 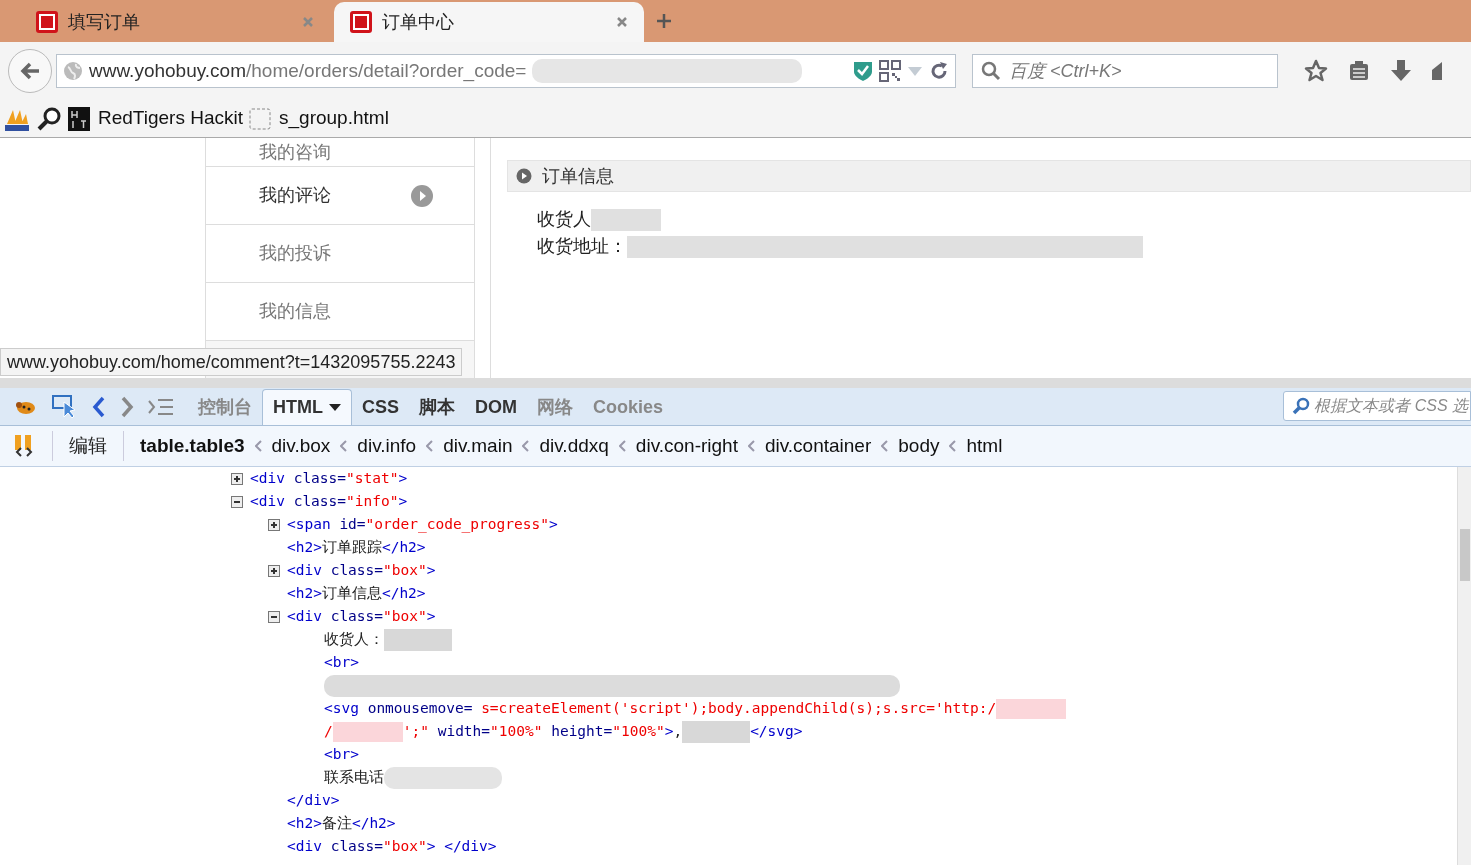 What do you see at coordinates (231, 362) in the screenshot?
I see `status-url: www.yohobuy.com/home/comment?t=1432095755.2243` at bounding box center [231, 362].